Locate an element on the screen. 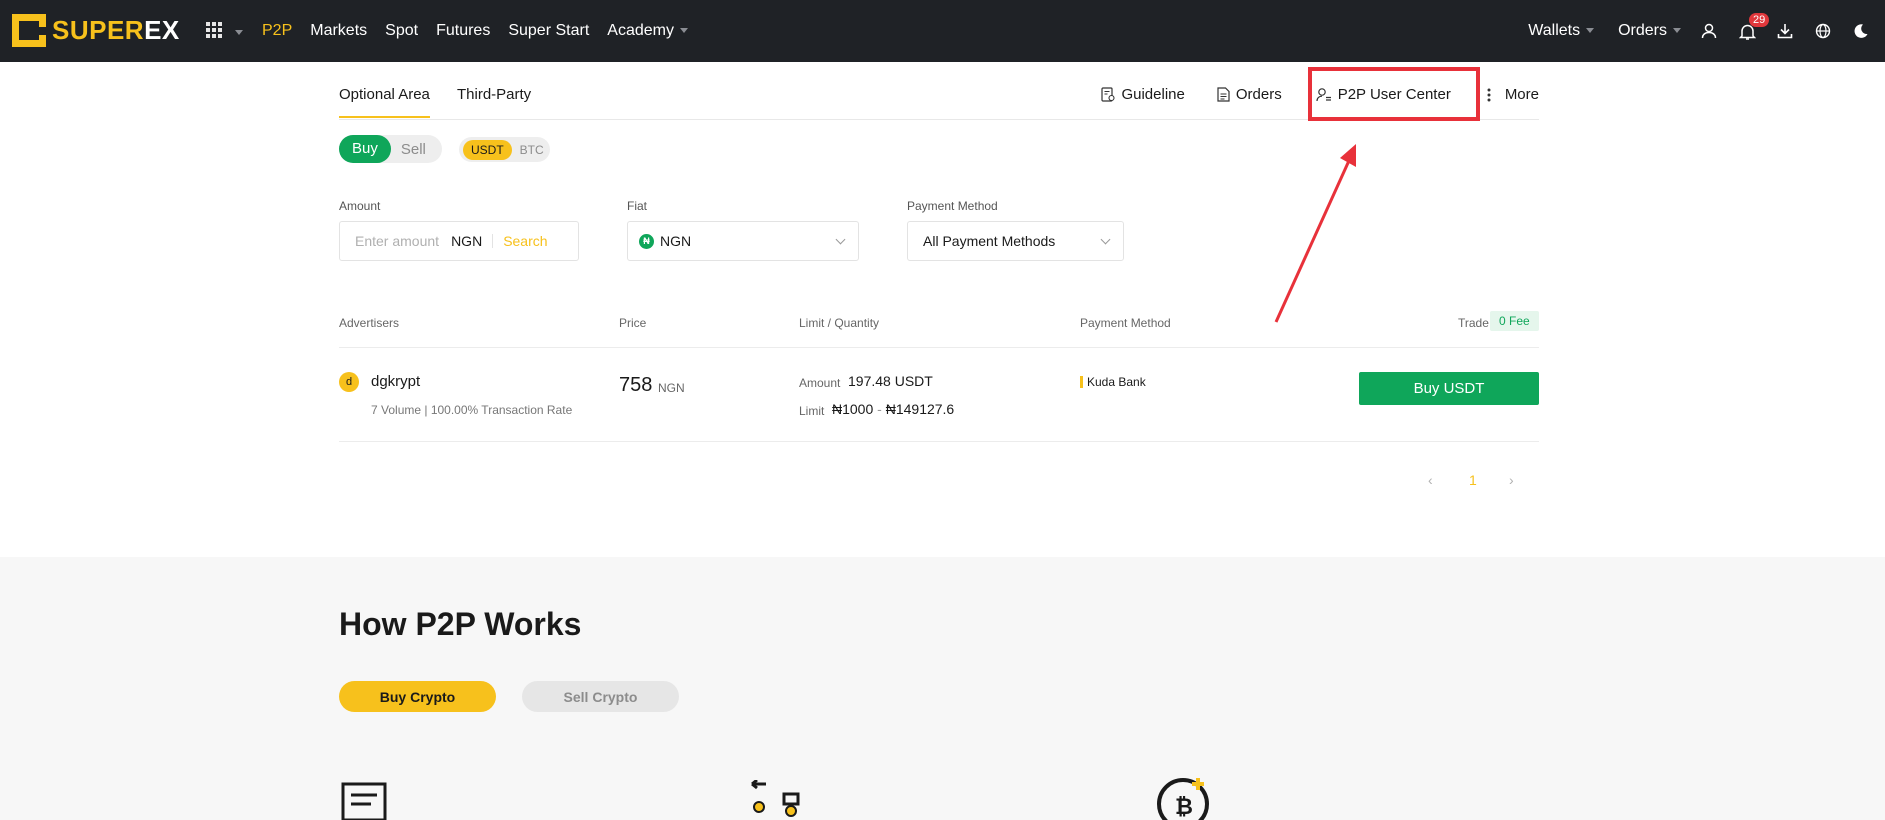 This screenshot has width=1885, height=820. nav-orders: Orders is located at coordinates (1649, 31).